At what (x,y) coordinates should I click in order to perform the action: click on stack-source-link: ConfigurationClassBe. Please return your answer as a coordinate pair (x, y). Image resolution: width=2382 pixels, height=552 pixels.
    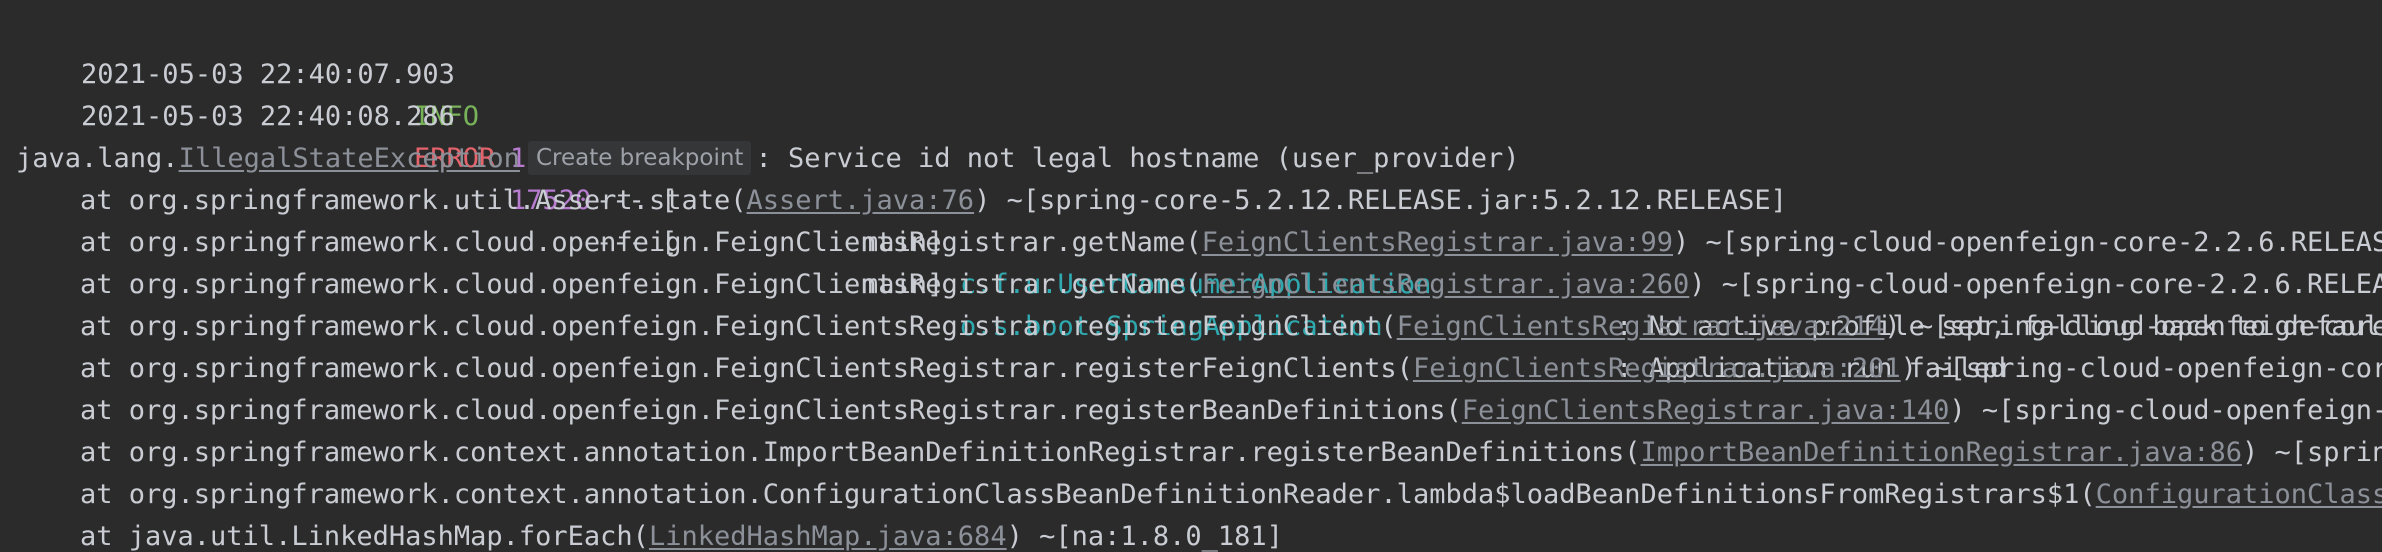
    Looking at the image, I should click on (2239, 494).